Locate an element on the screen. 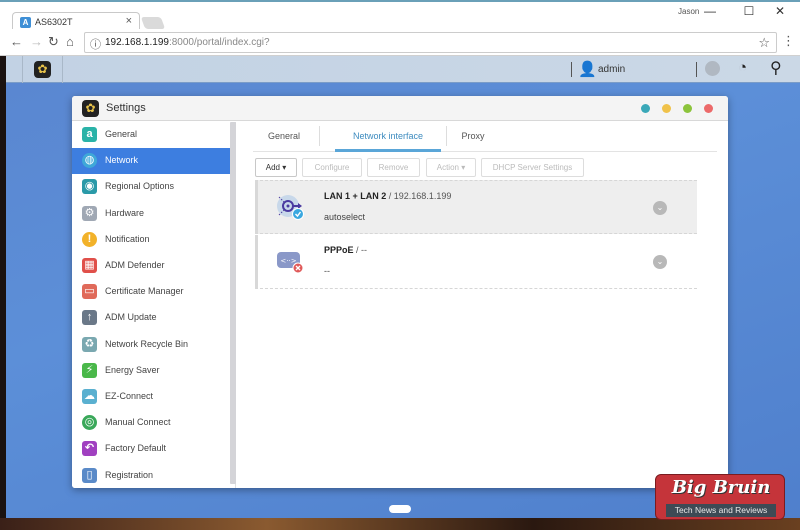 The width and height of the screenshot is (800, 530). sidebar-scrollbar is located at coordinates (233, 303).